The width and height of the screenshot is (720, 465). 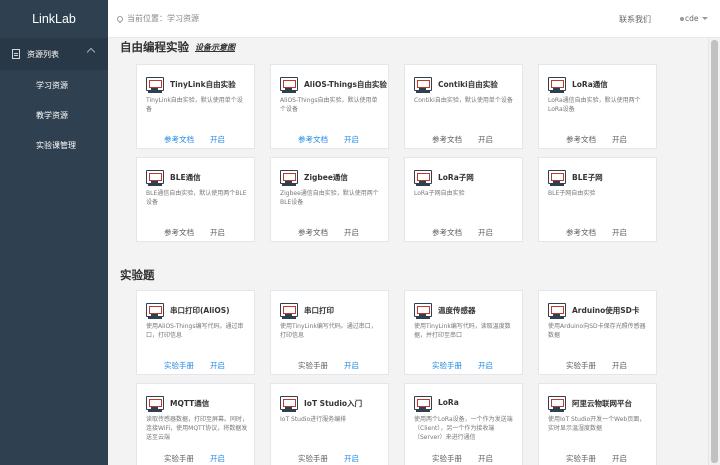 I want to click on experiment-card: 串口打印 使用TinyLink编写代码。通过串口，打印信息 实验手册 开启, so click(x=329, y=332).